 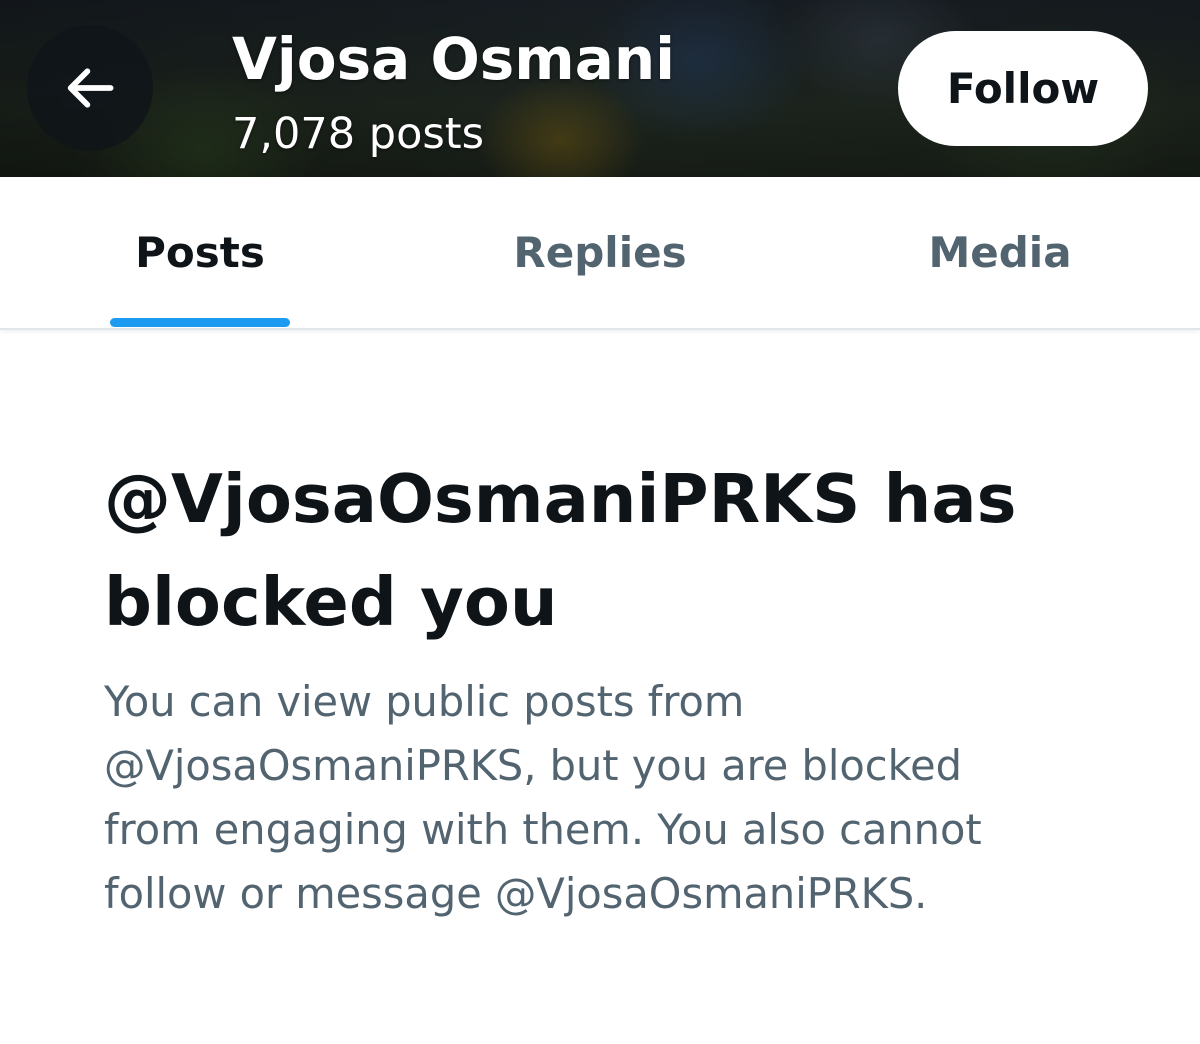 What do you see at coordinates (454, 59) in the screenshot?
I see `profile-name: Vjosa Osmani` at bounding box center [454, 59].